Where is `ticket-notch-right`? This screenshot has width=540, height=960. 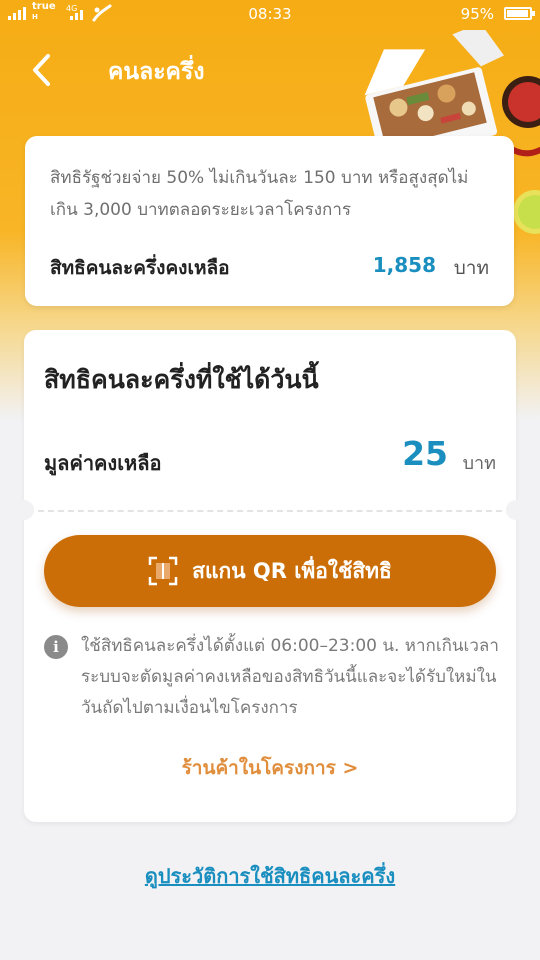 ticket-notch-right is located at coordinates (516, 510).